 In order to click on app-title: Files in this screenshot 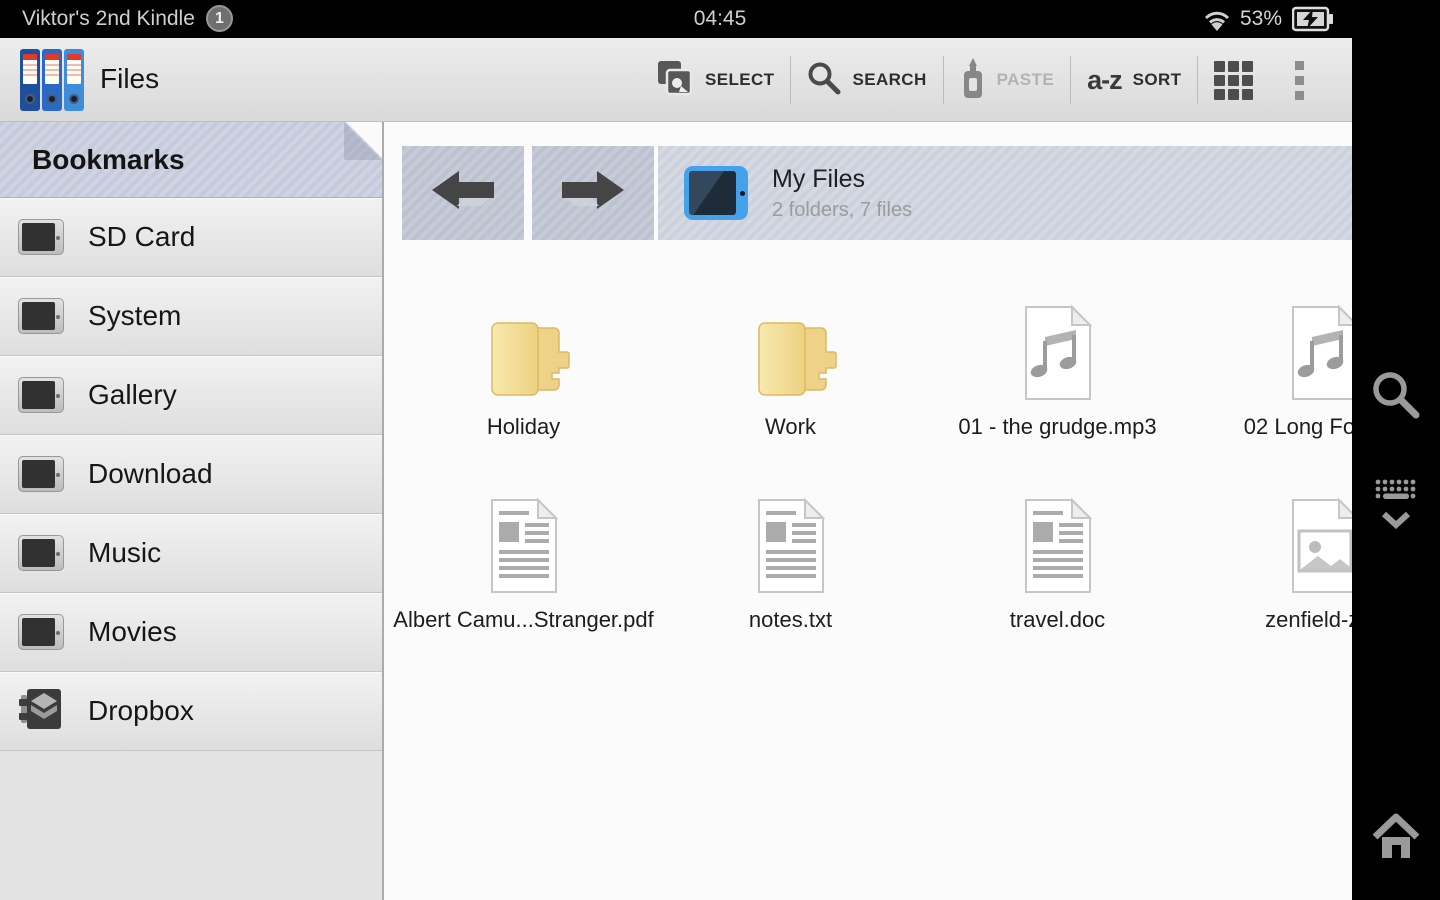, I will do `click(130, 78)`.